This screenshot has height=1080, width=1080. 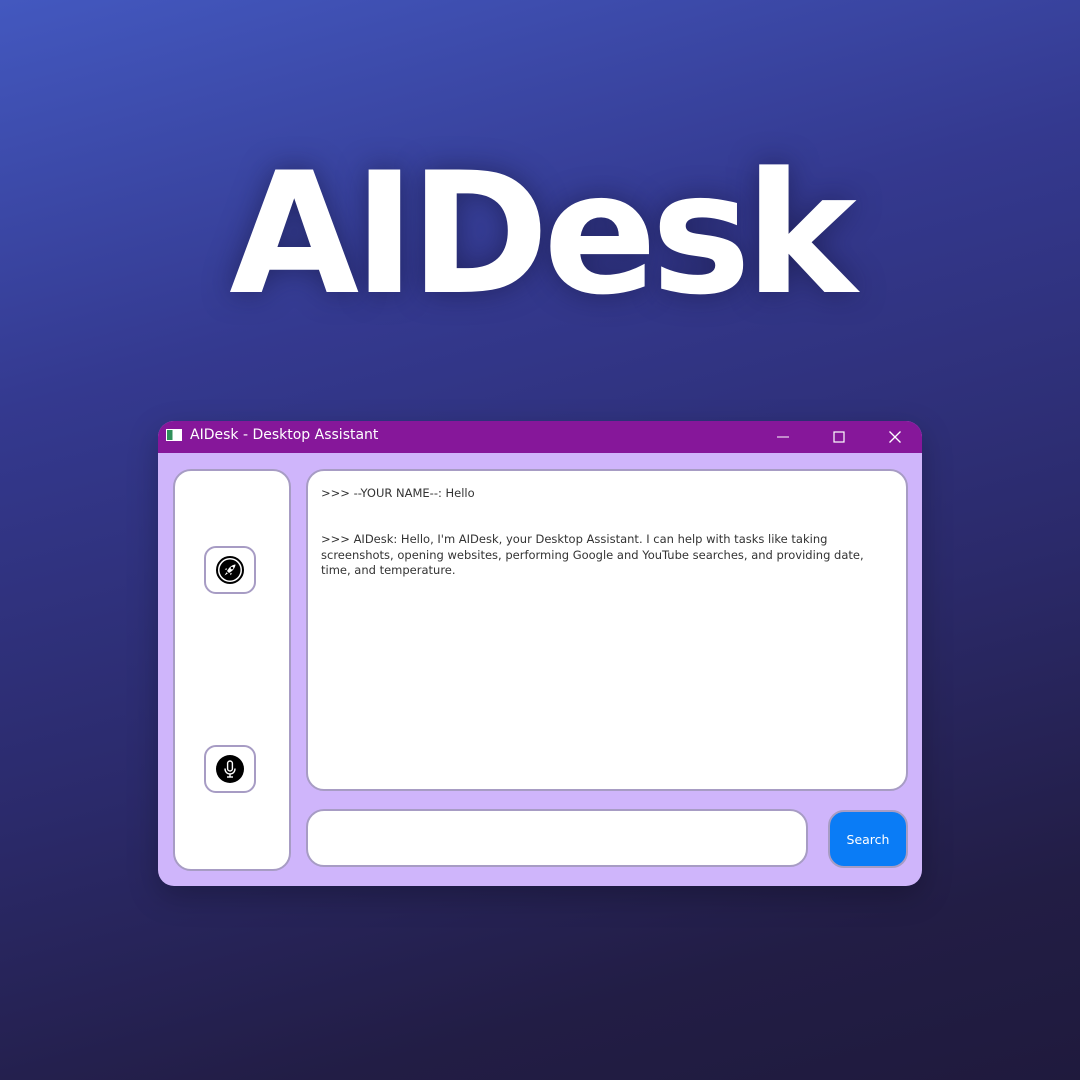 I want to click on maximize-icon, so click(x=839, y=437).